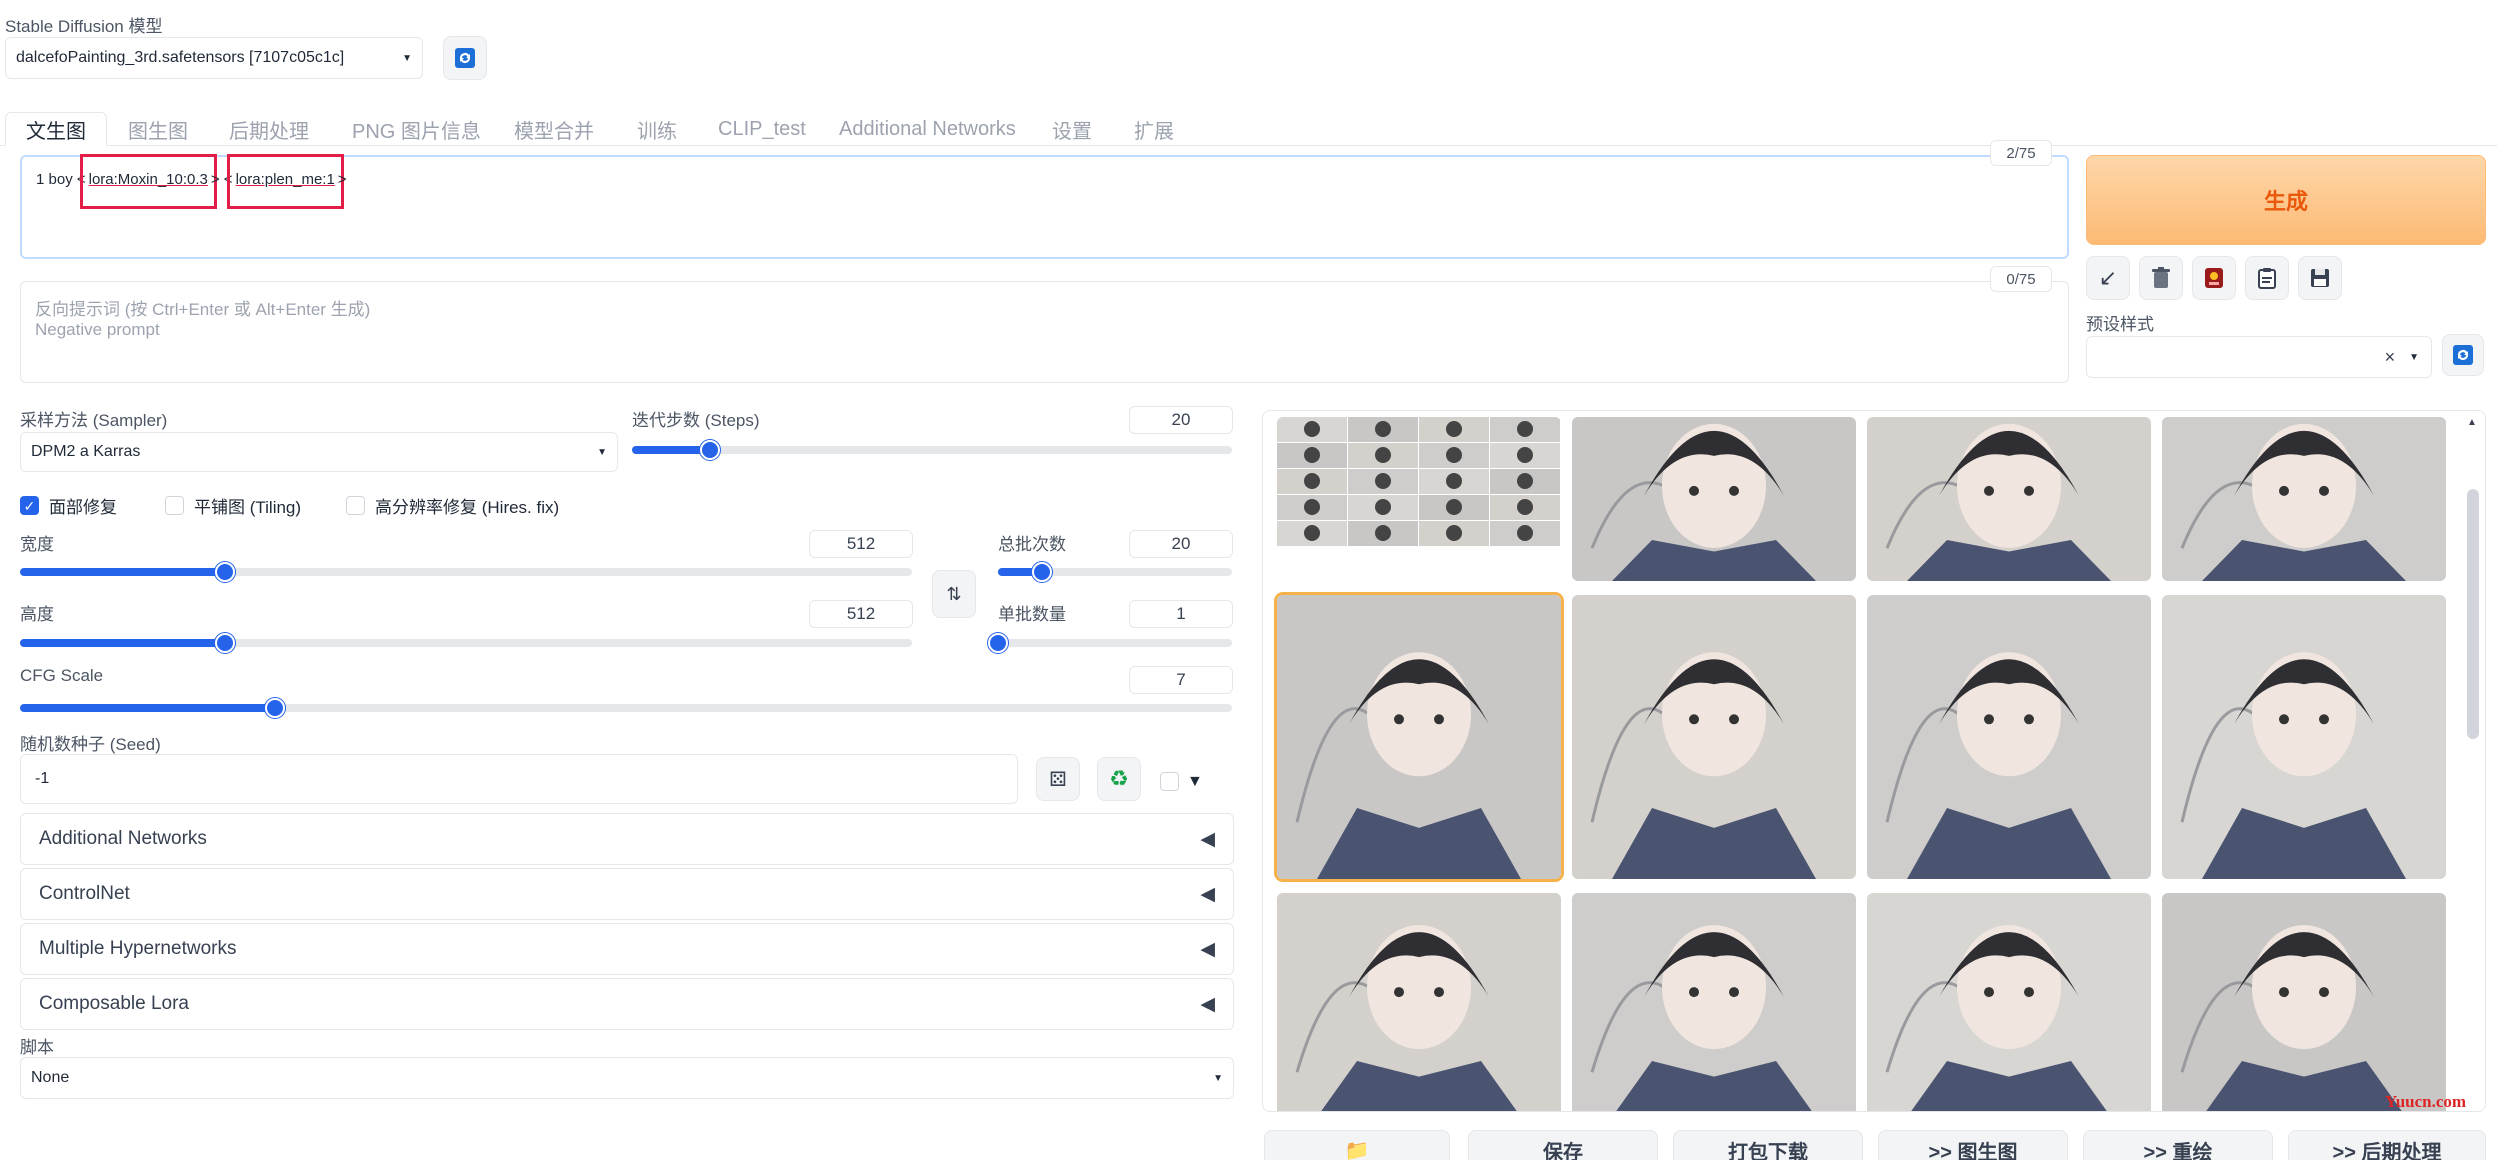  What do you see at coordinates (861, 614) in the screenshot?
I see `height-input: 512` at bounding box center [861, 614].